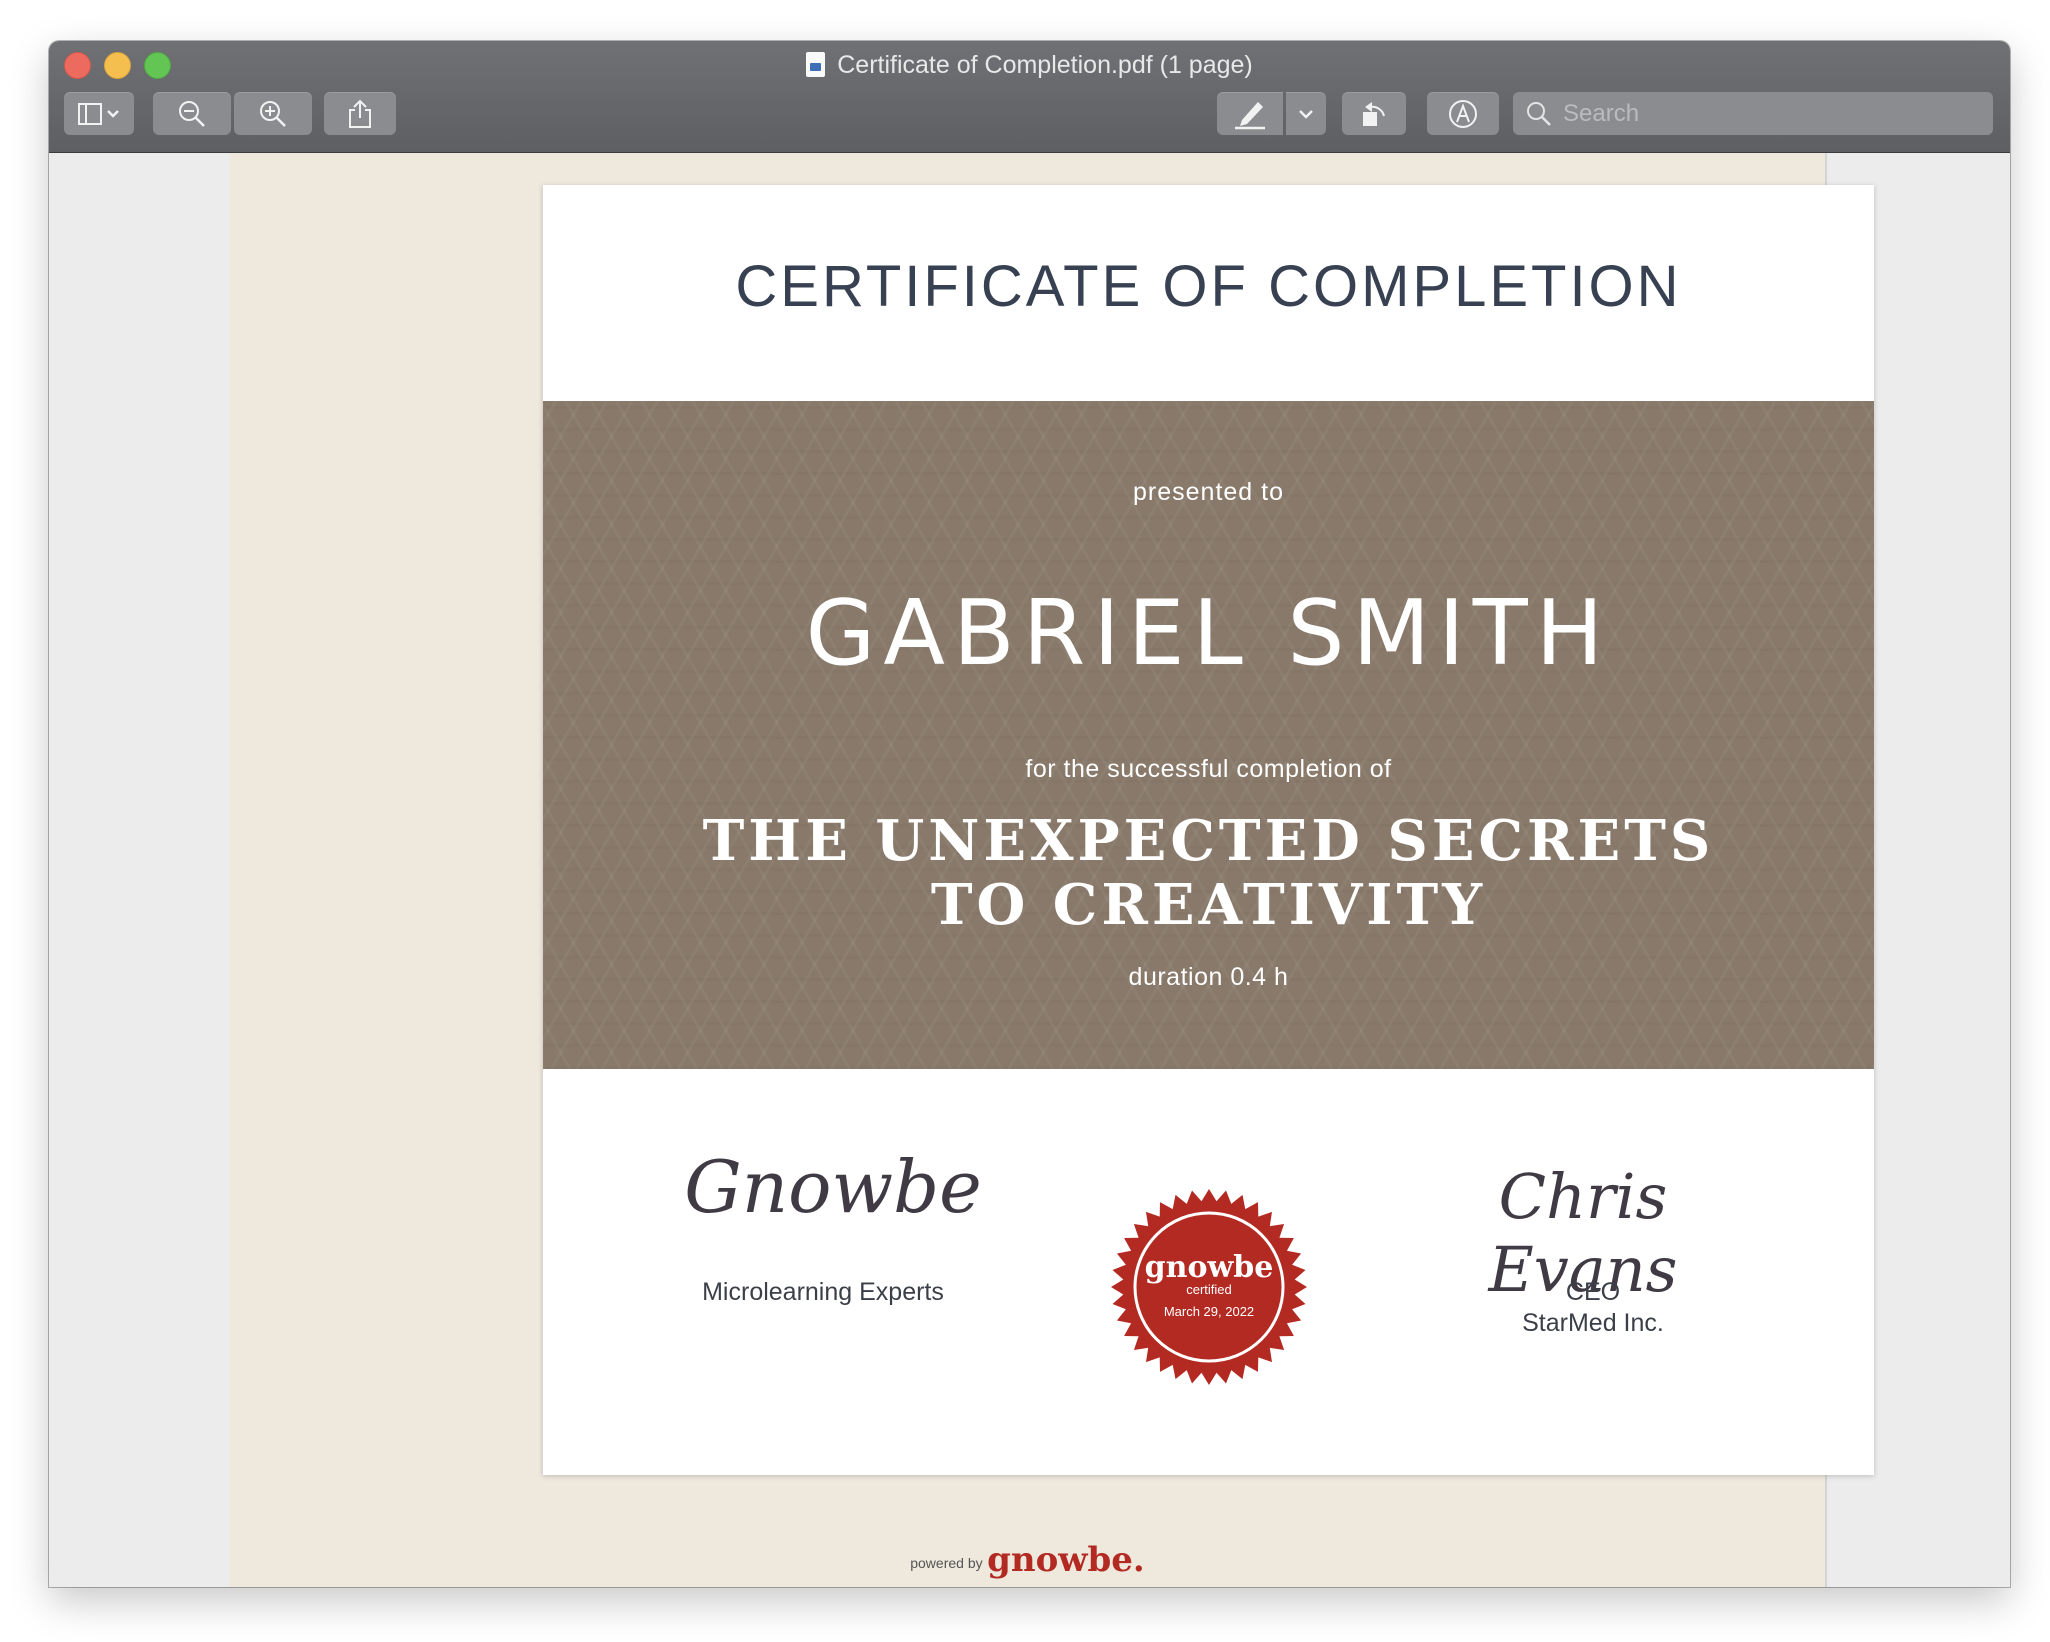 The height and width of the screenshot is (1642, 2050). I want to click on markup-icon, so click(1463, 113).